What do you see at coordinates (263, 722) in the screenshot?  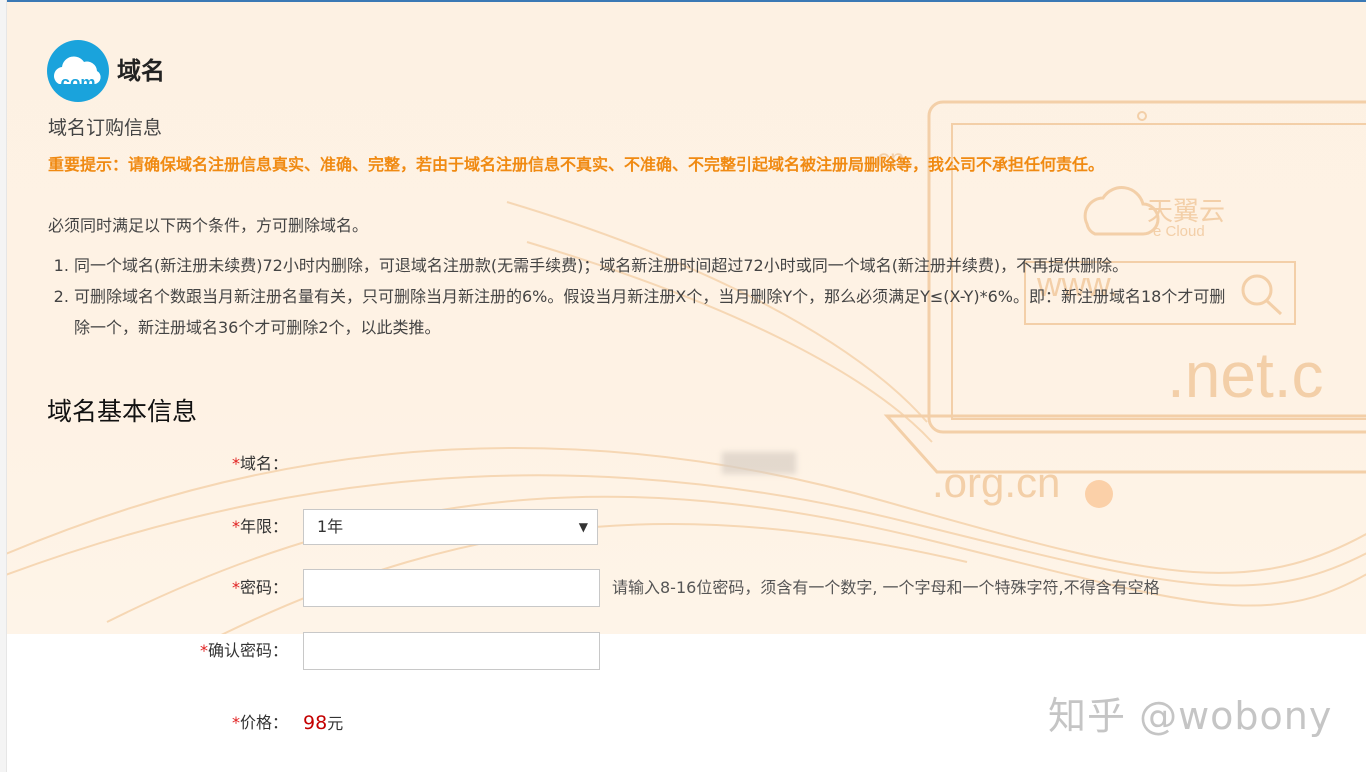 I see `price-label-text: 价格：` at bounding box center [263, 722].